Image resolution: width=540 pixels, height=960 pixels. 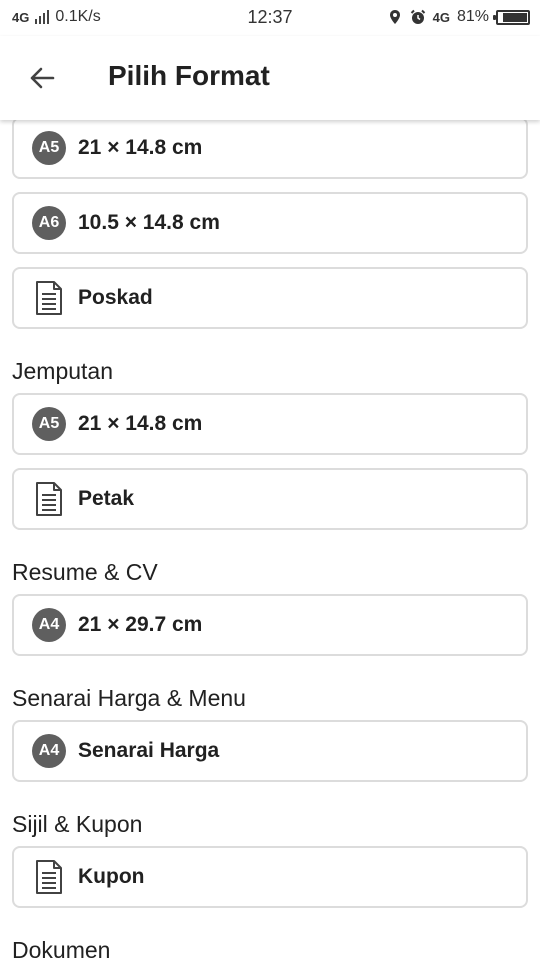 What do you see at coordinates (61, 948) in the screenshot?
I see `section-title-dokumen: Dokumen` at bounding box center [61, 948].